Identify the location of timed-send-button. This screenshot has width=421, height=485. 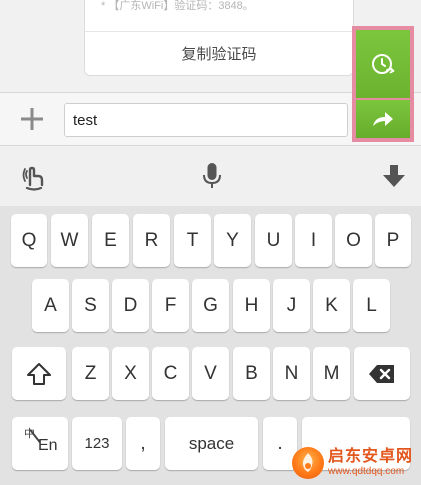
(383, 64).